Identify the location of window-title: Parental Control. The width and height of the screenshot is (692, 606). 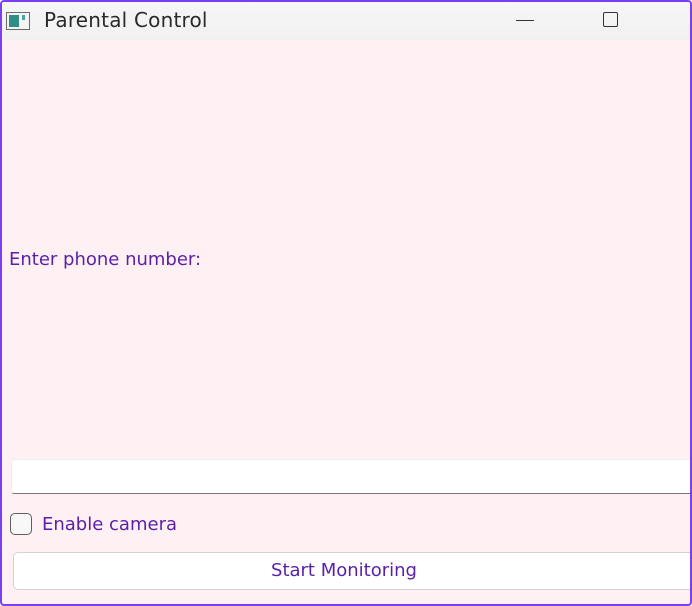
(126, 20).